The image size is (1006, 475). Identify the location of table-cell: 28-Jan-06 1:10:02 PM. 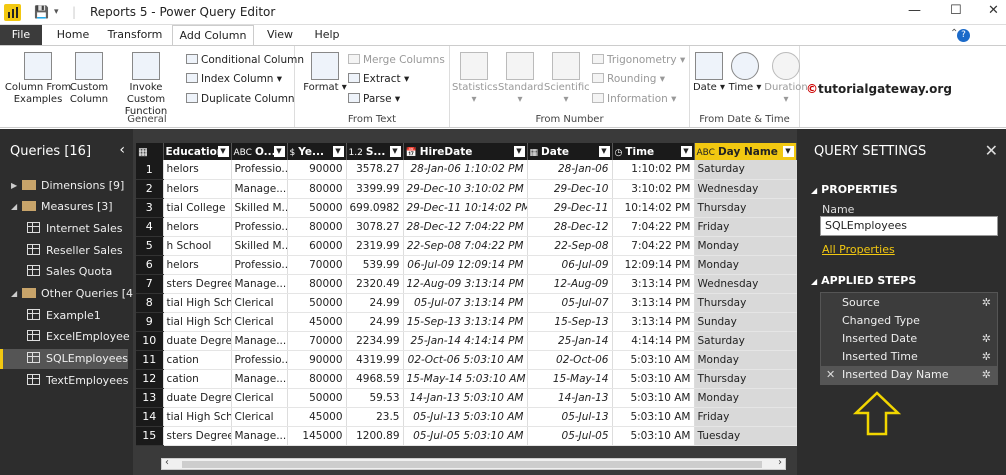
(465, 170).